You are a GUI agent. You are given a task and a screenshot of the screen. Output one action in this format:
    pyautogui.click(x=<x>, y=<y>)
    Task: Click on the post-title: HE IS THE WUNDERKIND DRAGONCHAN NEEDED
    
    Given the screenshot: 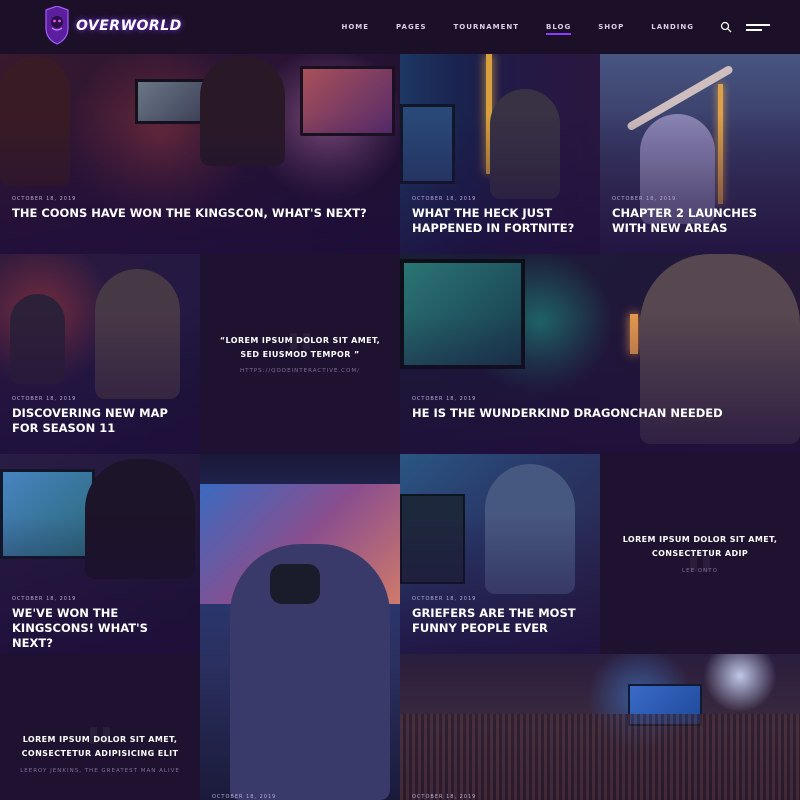 What is the action you would take?
    pyautogui.click(x=600, y=413)
    